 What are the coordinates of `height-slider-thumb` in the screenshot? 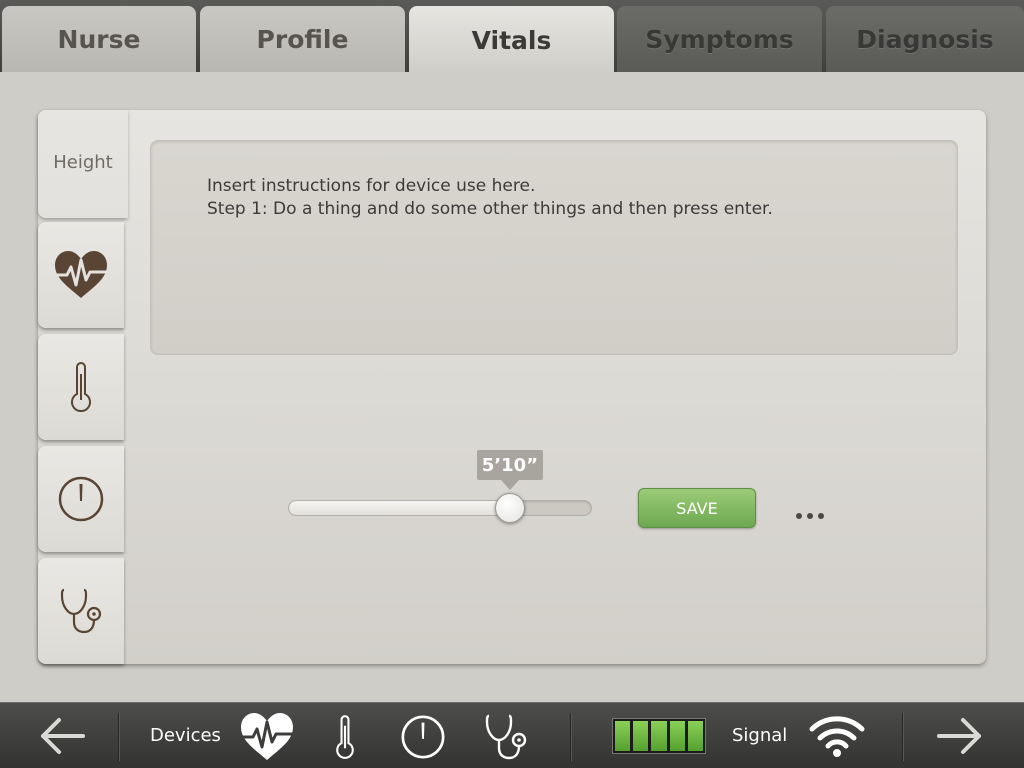 It's located at (509, 508).